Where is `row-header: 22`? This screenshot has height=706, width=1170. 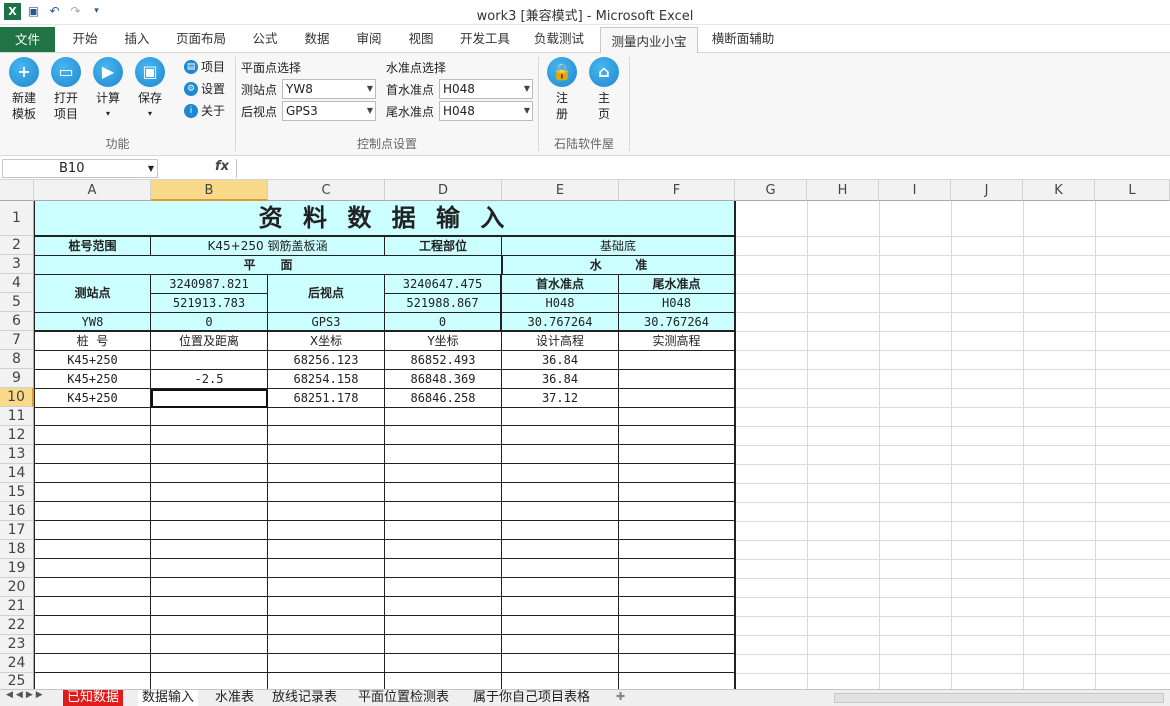 row-header: 22 is located at coordinates (17, 625).